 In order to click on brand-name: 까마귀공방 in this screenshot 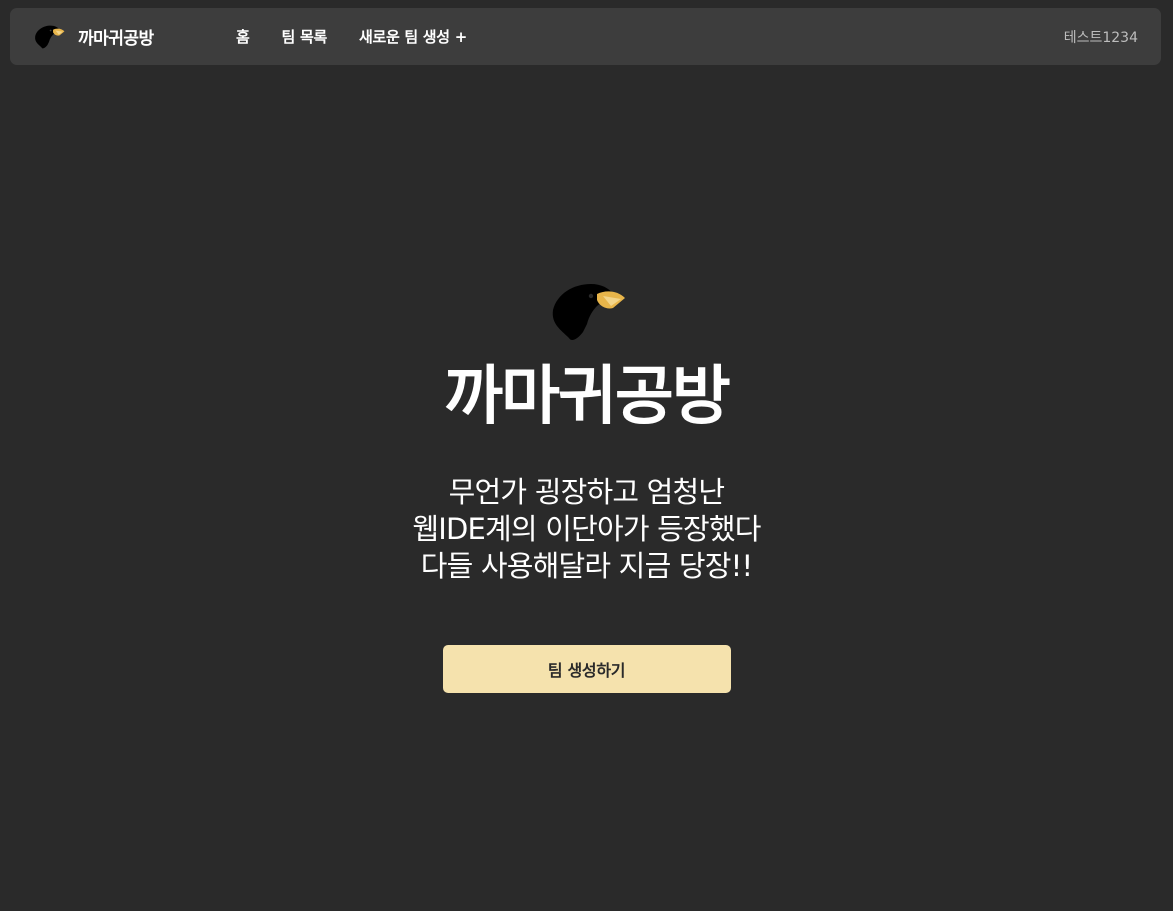, I will do `click(116, 39)`.